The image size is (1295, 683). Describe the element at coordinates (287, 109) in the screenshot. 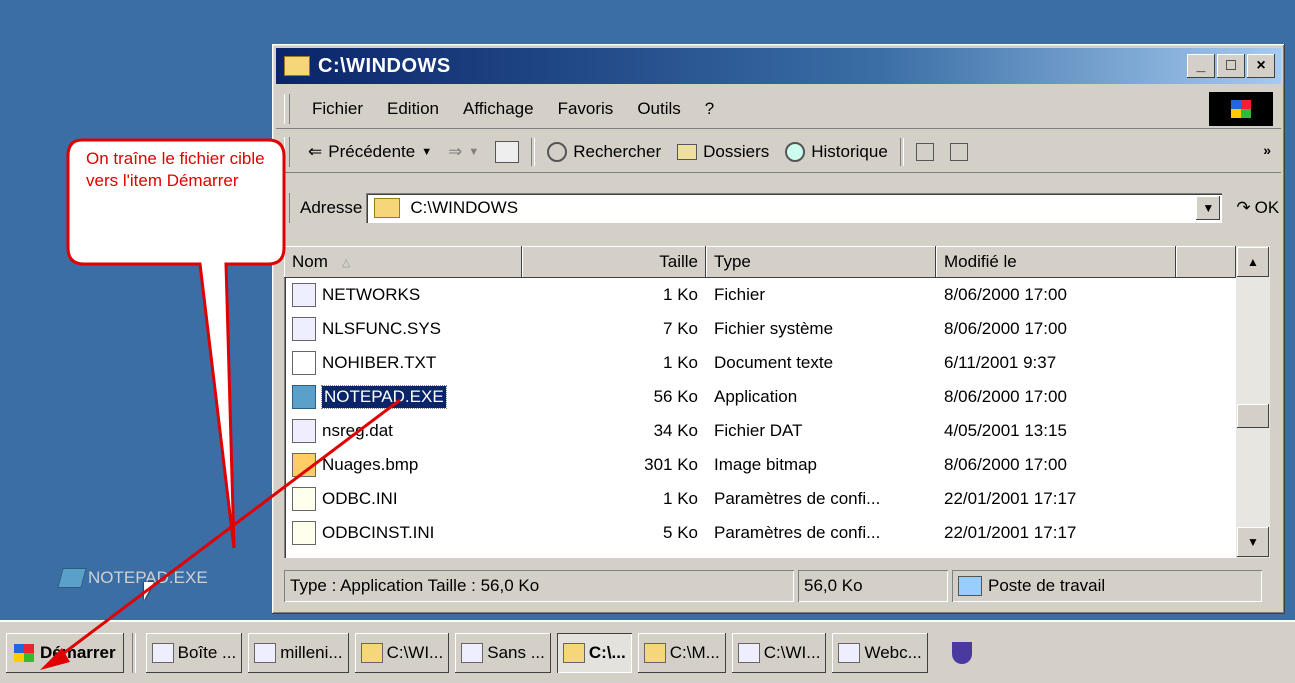

I see `menu-grip` at that location.